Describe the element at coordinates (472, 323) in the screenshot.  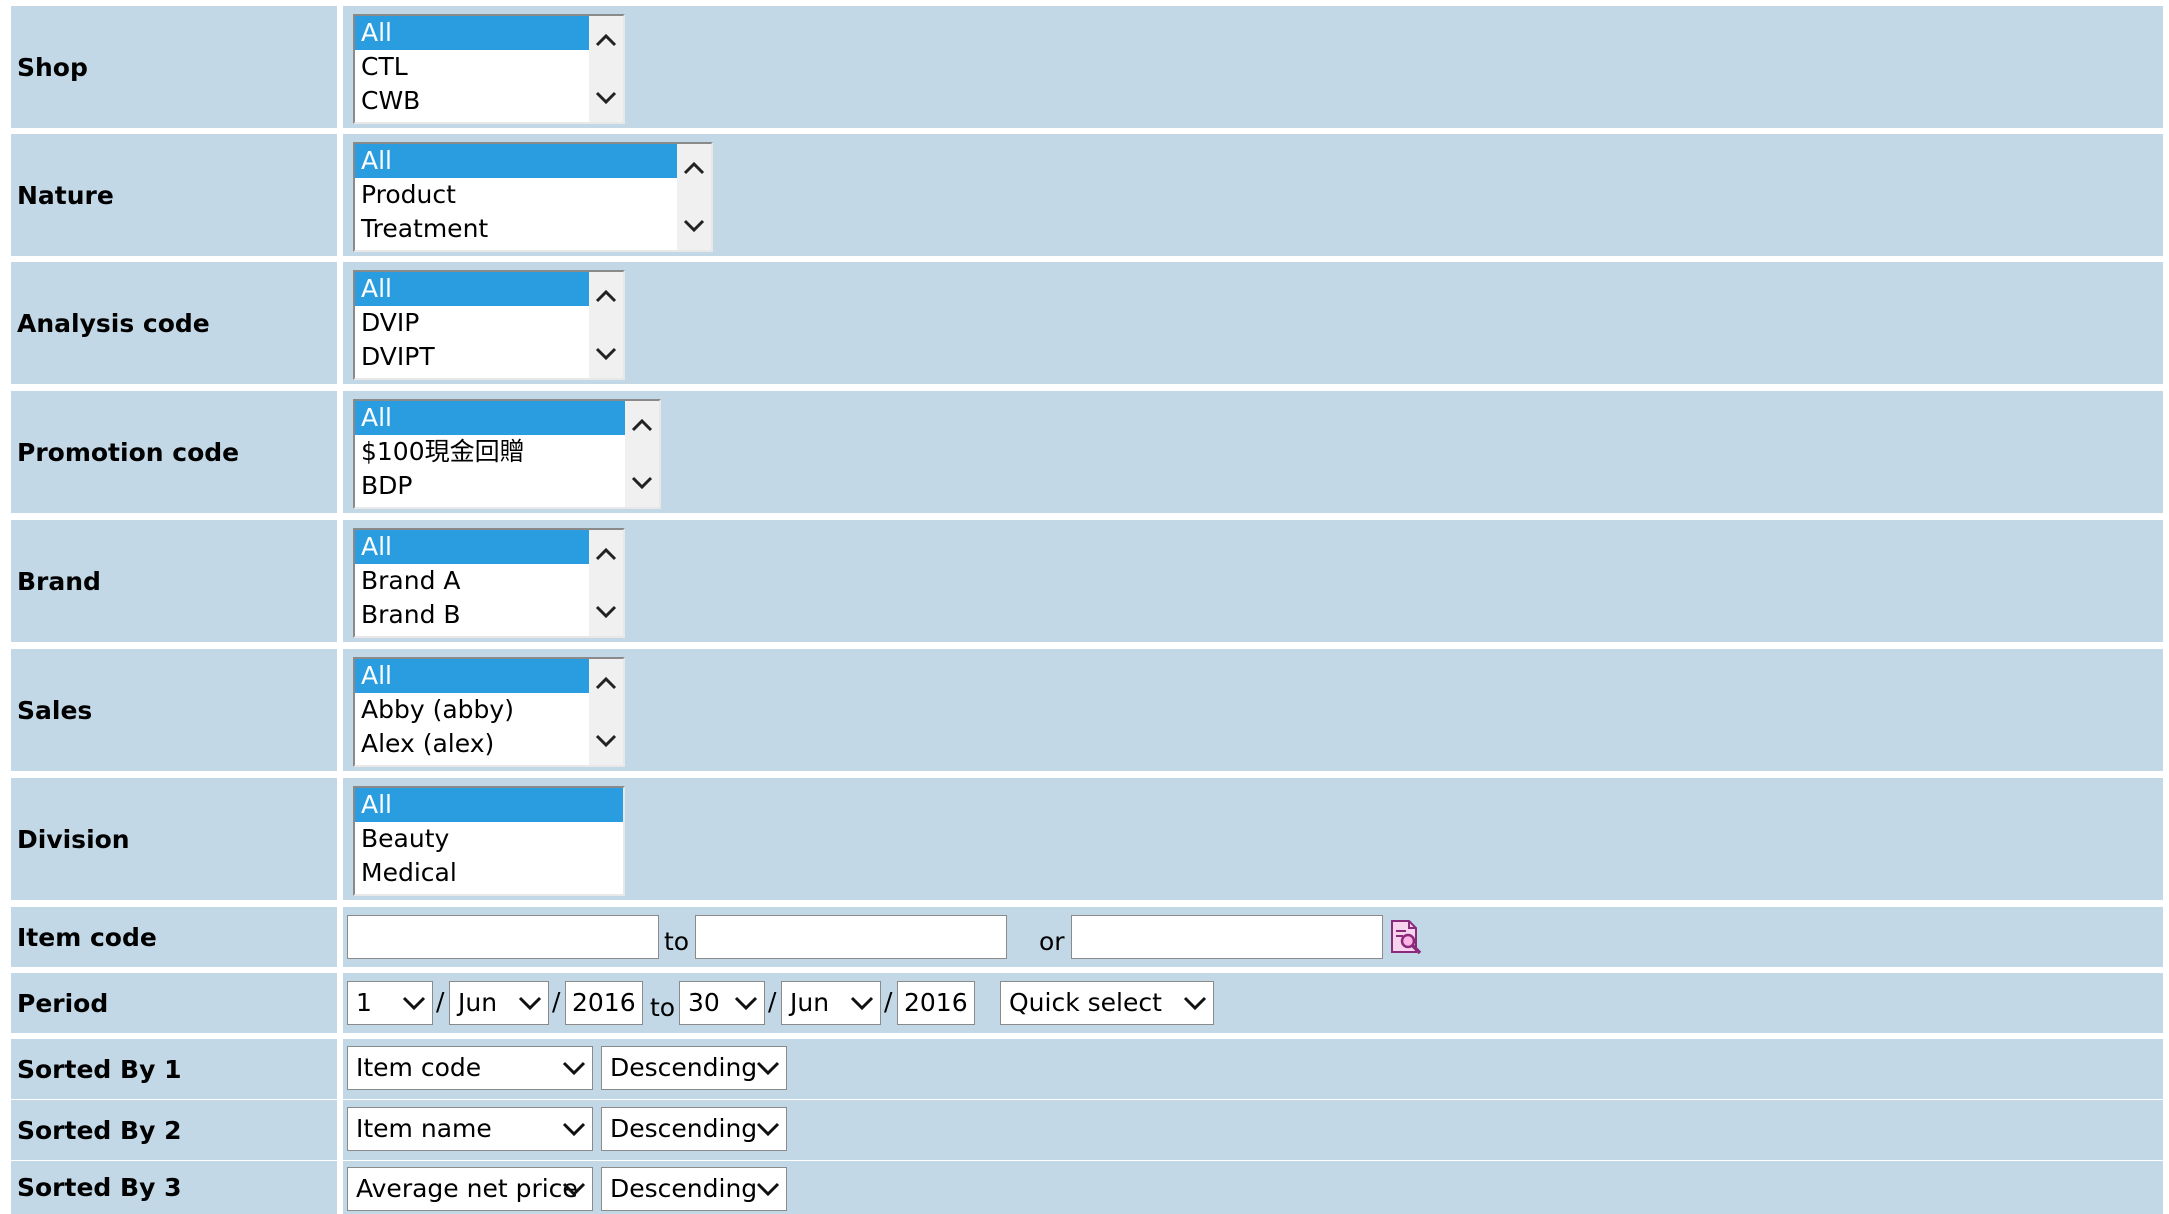
I see `analysis-code-option-dvip: DVIP` at that location.